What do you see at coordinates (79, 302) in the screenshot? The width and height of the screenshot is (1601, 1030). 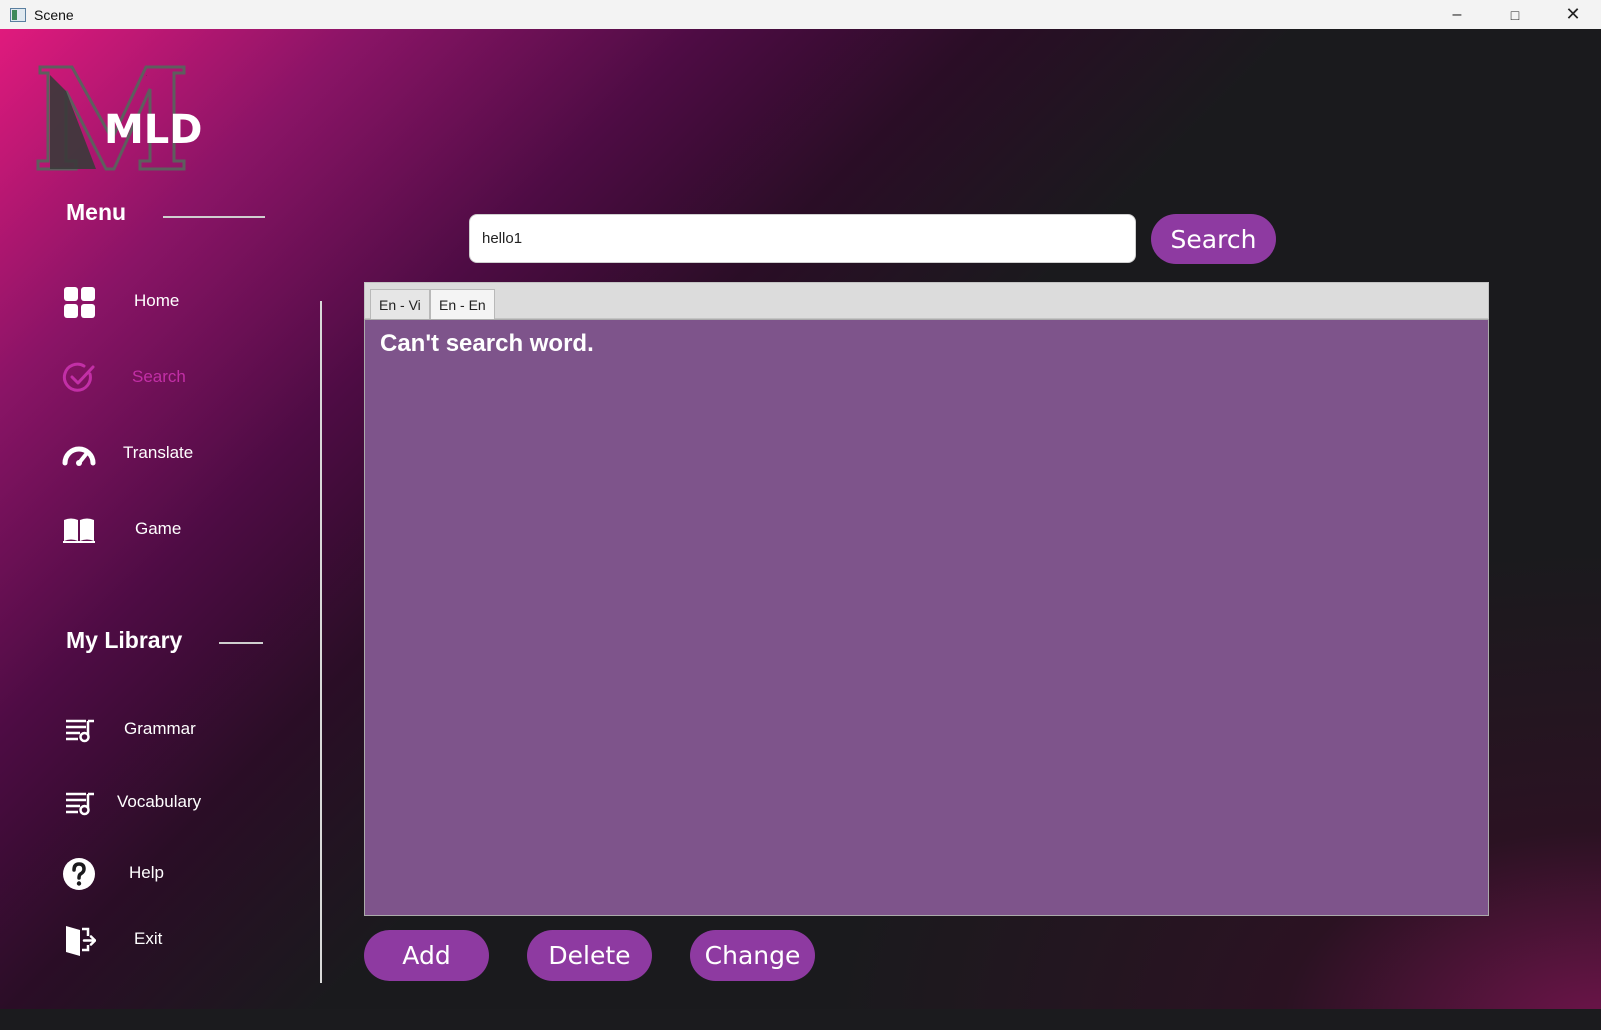 I see `home-grid-icon` at bounding box center [79, 302].